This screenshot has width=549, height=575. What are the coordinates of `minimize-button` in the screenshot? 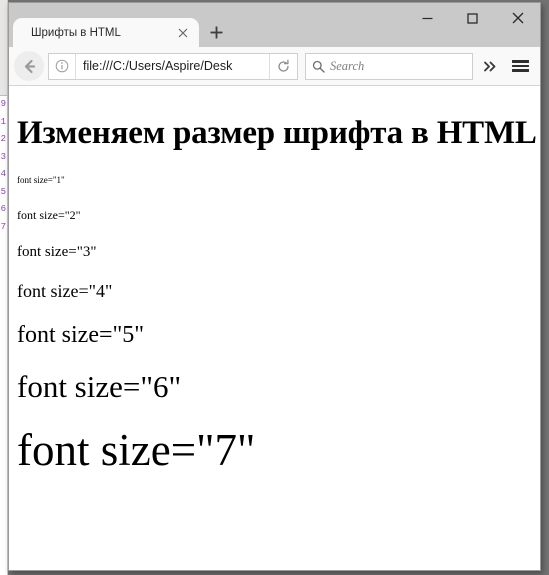 It's located at (427, 18).